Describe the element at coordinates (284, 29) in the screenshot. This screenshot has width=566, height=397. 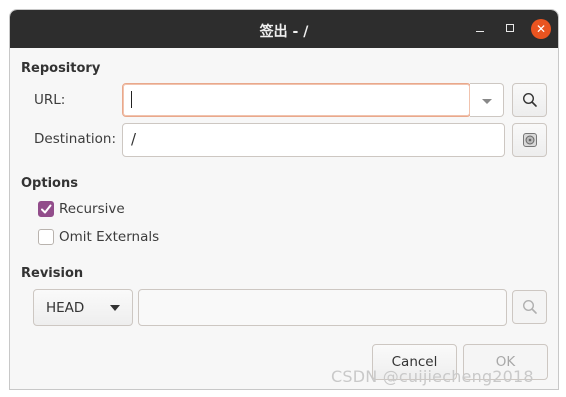
I see `title-bar: 签出 - / ✕` at that location.